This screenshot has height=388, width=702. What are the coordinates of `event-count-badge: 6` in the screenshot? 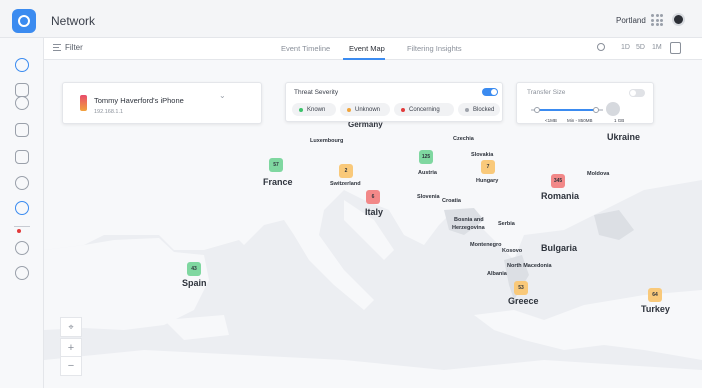 It's located at (373, 197).